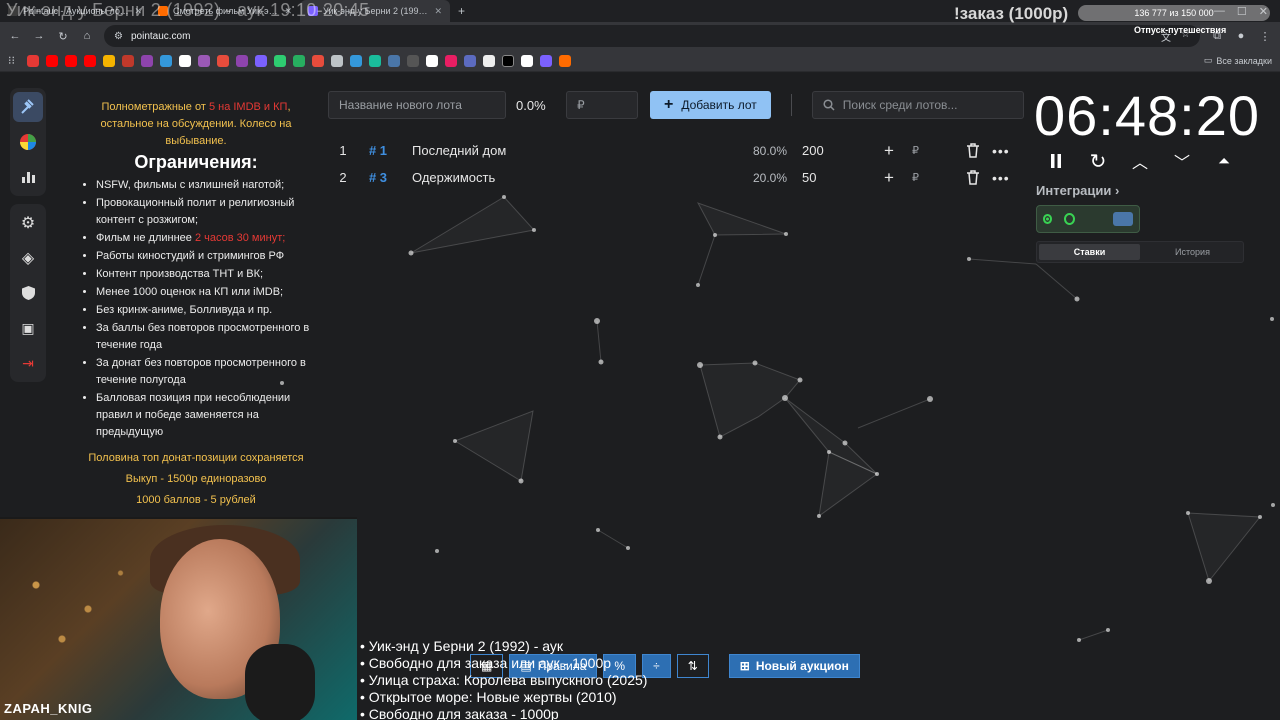 This screenshot has height=720, width=1280. I want to click on sidebar-settings-button: ⚙, so click(28, 223).